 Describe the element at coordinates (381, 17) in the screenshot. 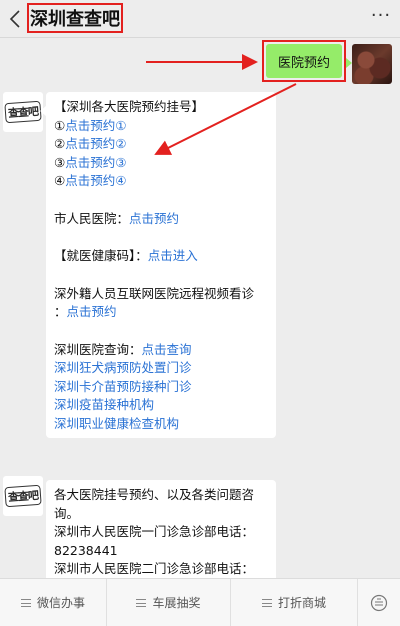

I see `more-menu-icon: ···` at that location.